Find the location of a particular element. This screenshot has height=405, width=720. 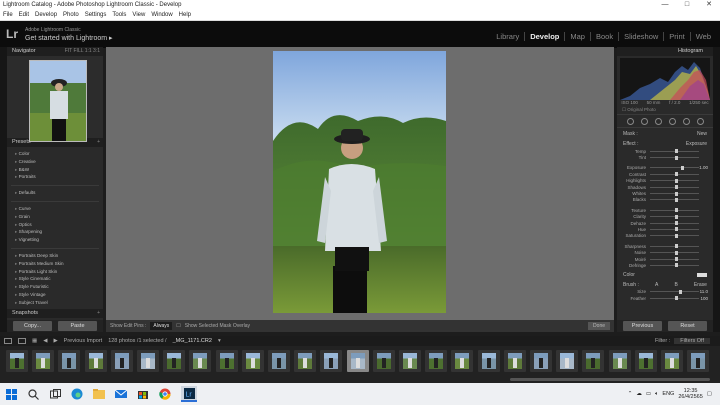

menu-help: Help is located at coordinates (185, 15).